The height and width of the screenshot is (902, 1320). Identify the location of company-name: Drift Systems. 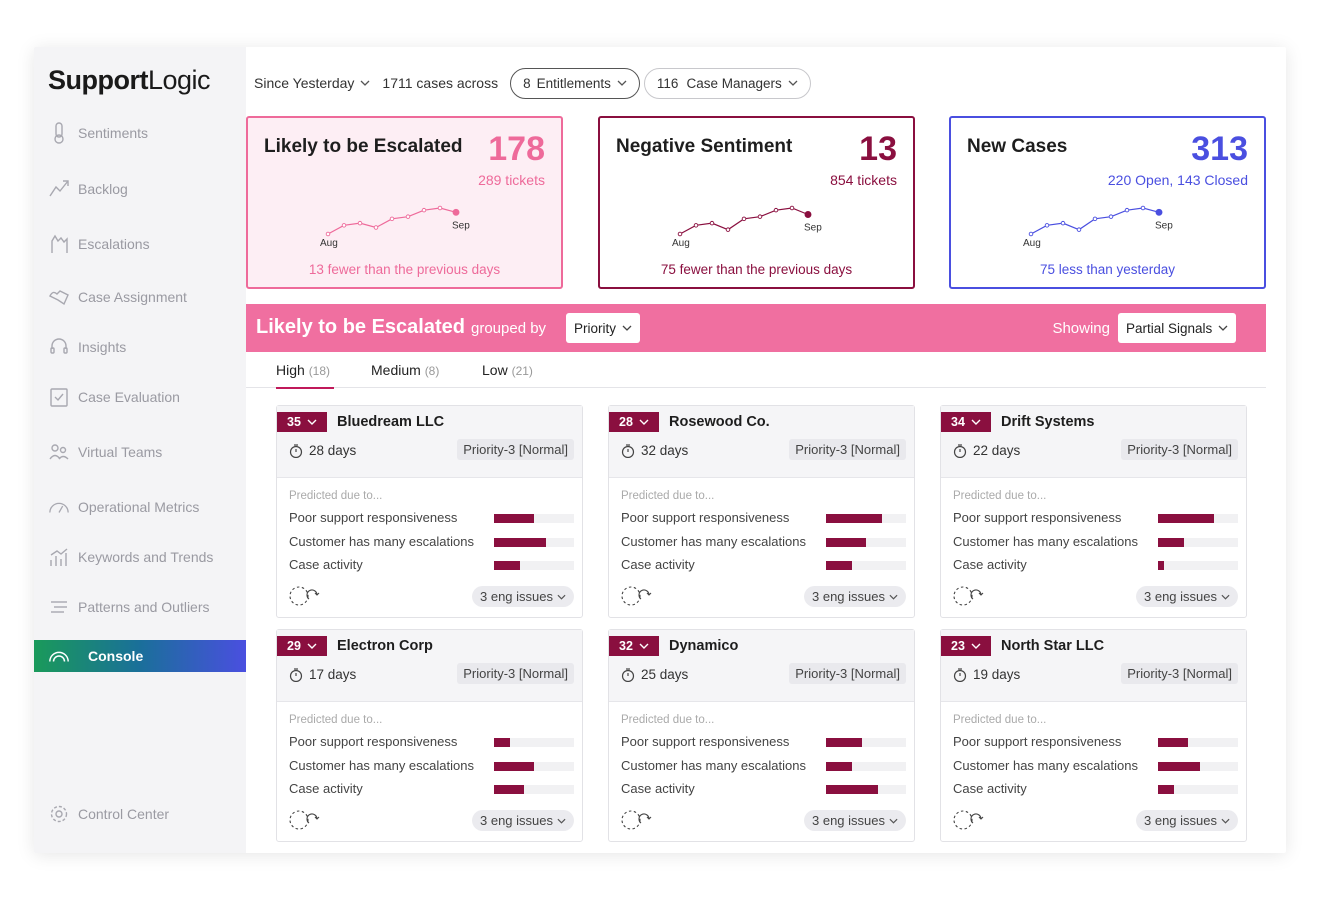
(1047, 422).